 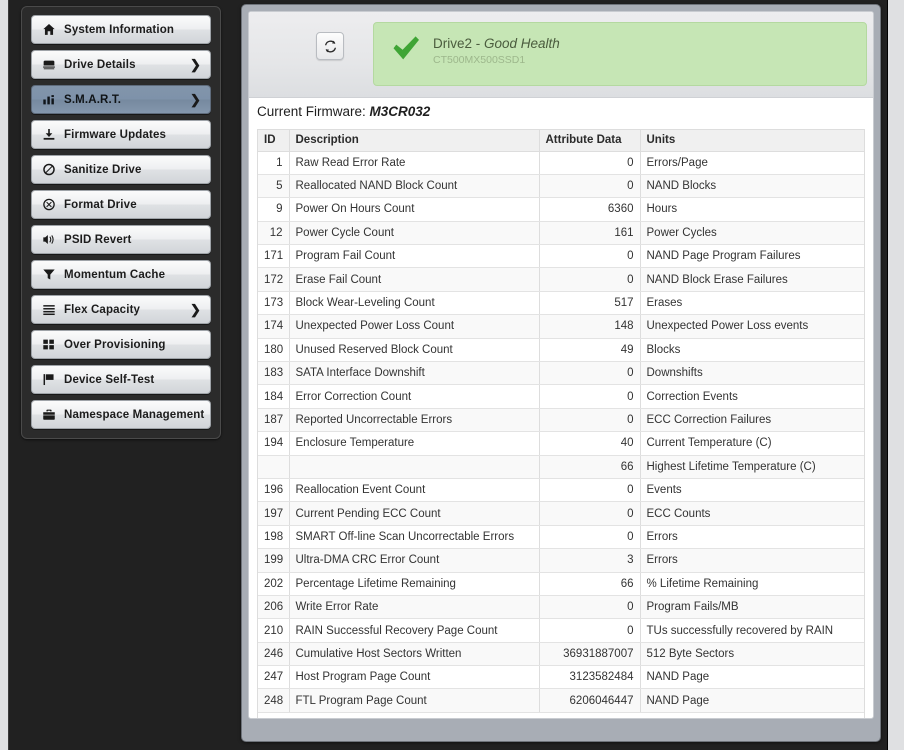 I want to click on table-row: 12 Power Cycle Count 161 Power Cycles, so click(x=561, y=233).